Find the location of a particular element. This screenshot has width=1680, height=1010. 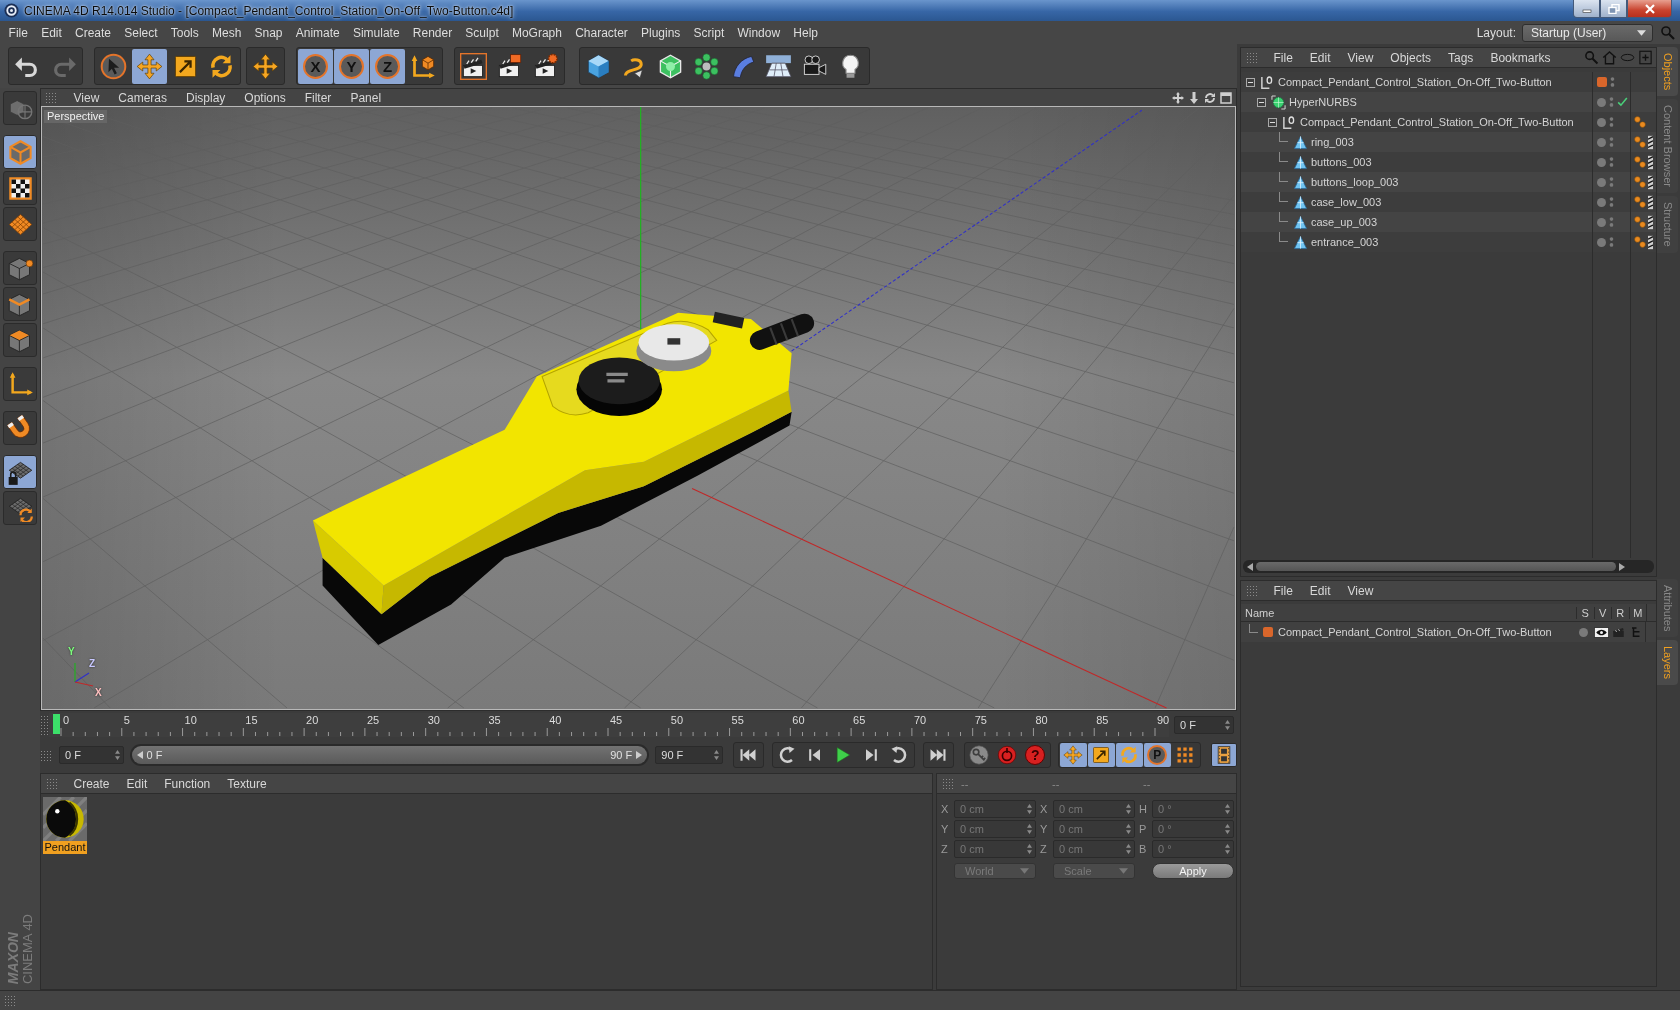

position-key-button is located at coordinates (1073, 755).